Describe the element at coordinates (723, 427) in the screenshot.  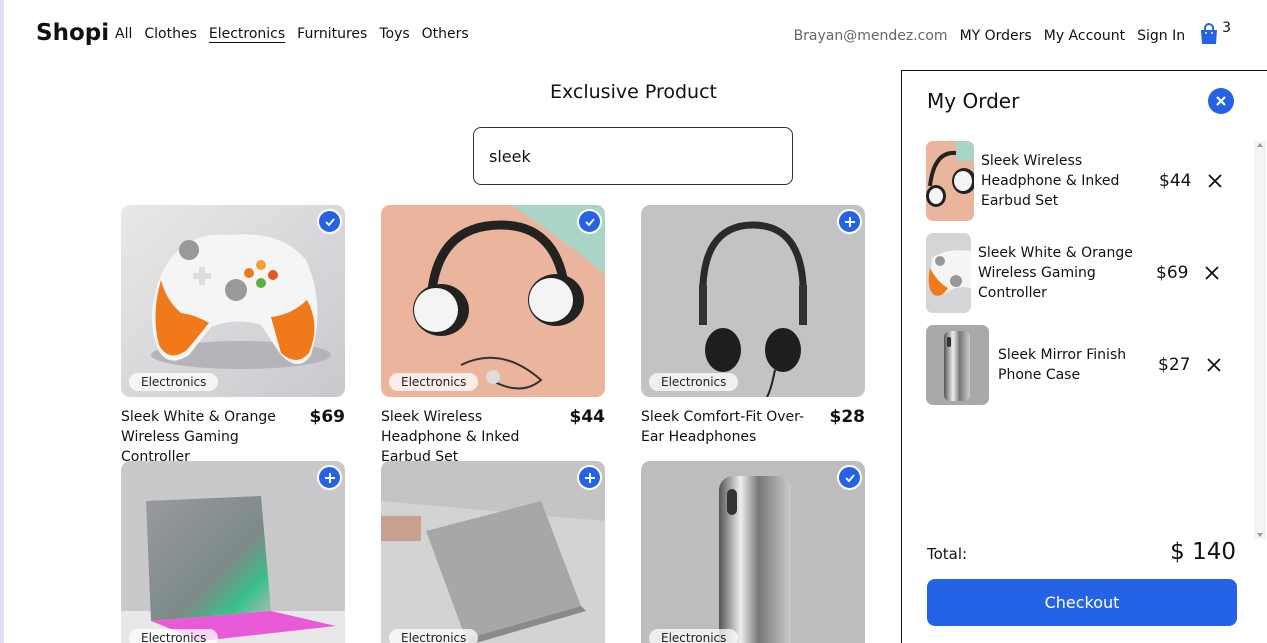
I see `product-name: Sleek Comfort-Fit Over-Ear Headphones` at that location.